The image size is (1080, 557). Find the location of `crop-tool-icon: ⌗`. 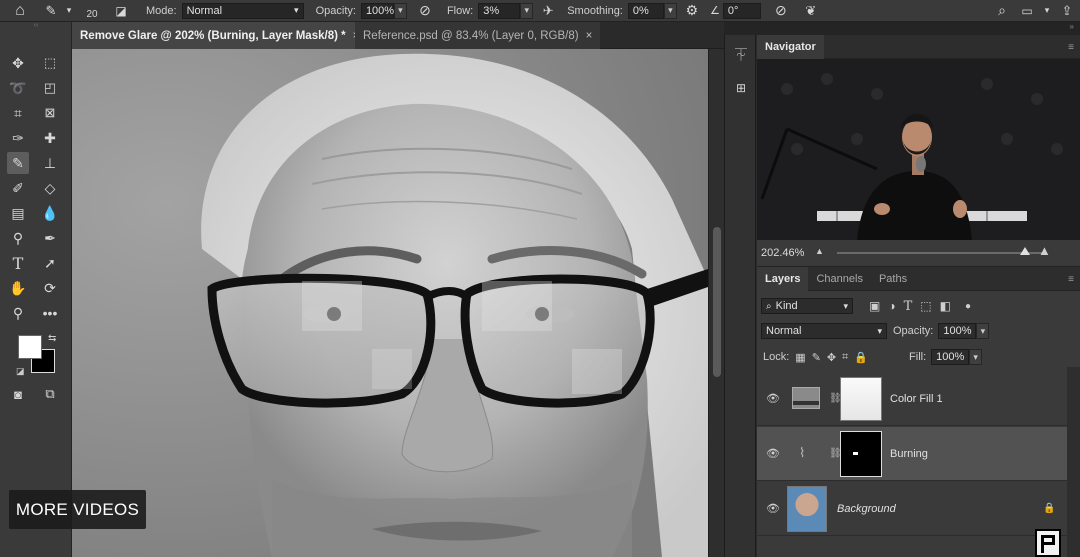

crop-tool-icon: ⌗ is located at coordinates (18, 113).